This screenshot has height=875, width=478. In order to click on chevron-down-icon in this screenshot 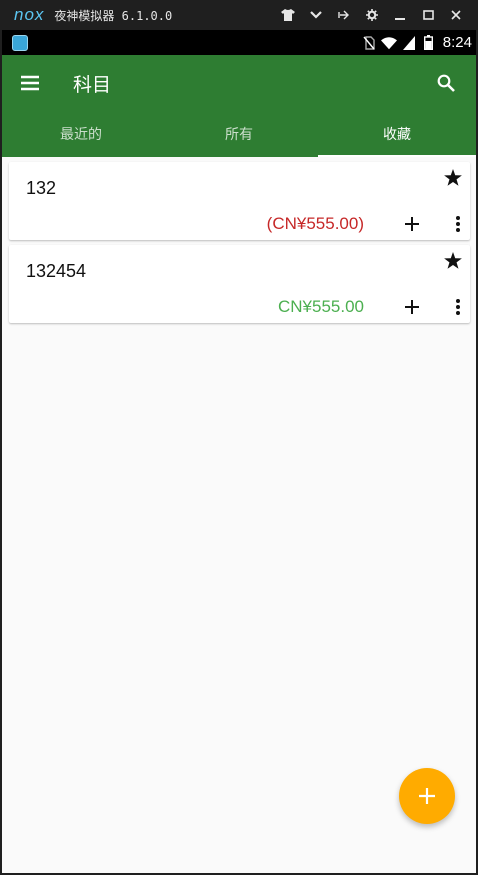, I will do `click(316, 15)`.